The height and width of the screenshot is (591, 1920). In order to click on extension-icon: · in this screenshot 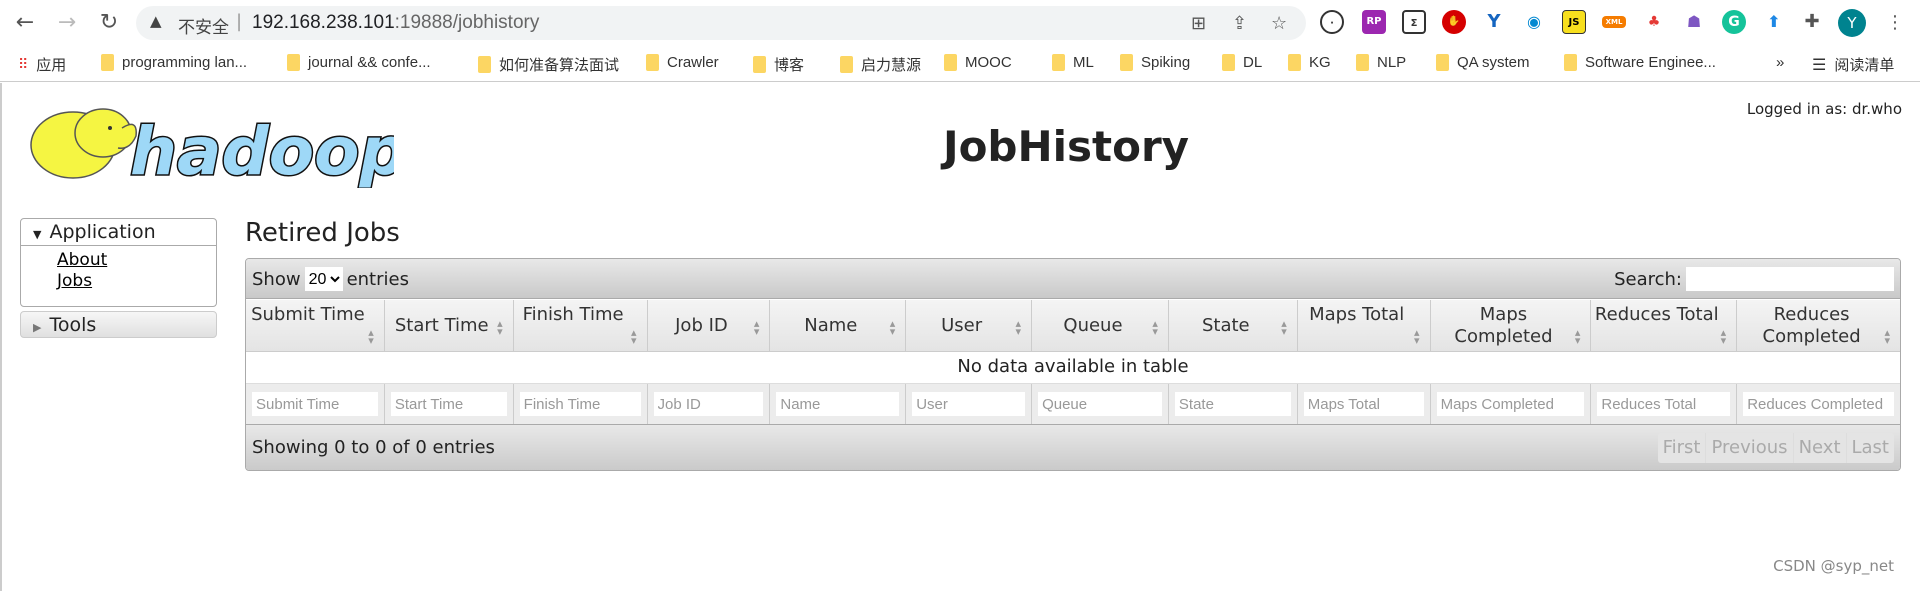, I will do `click(1332, 22)`.